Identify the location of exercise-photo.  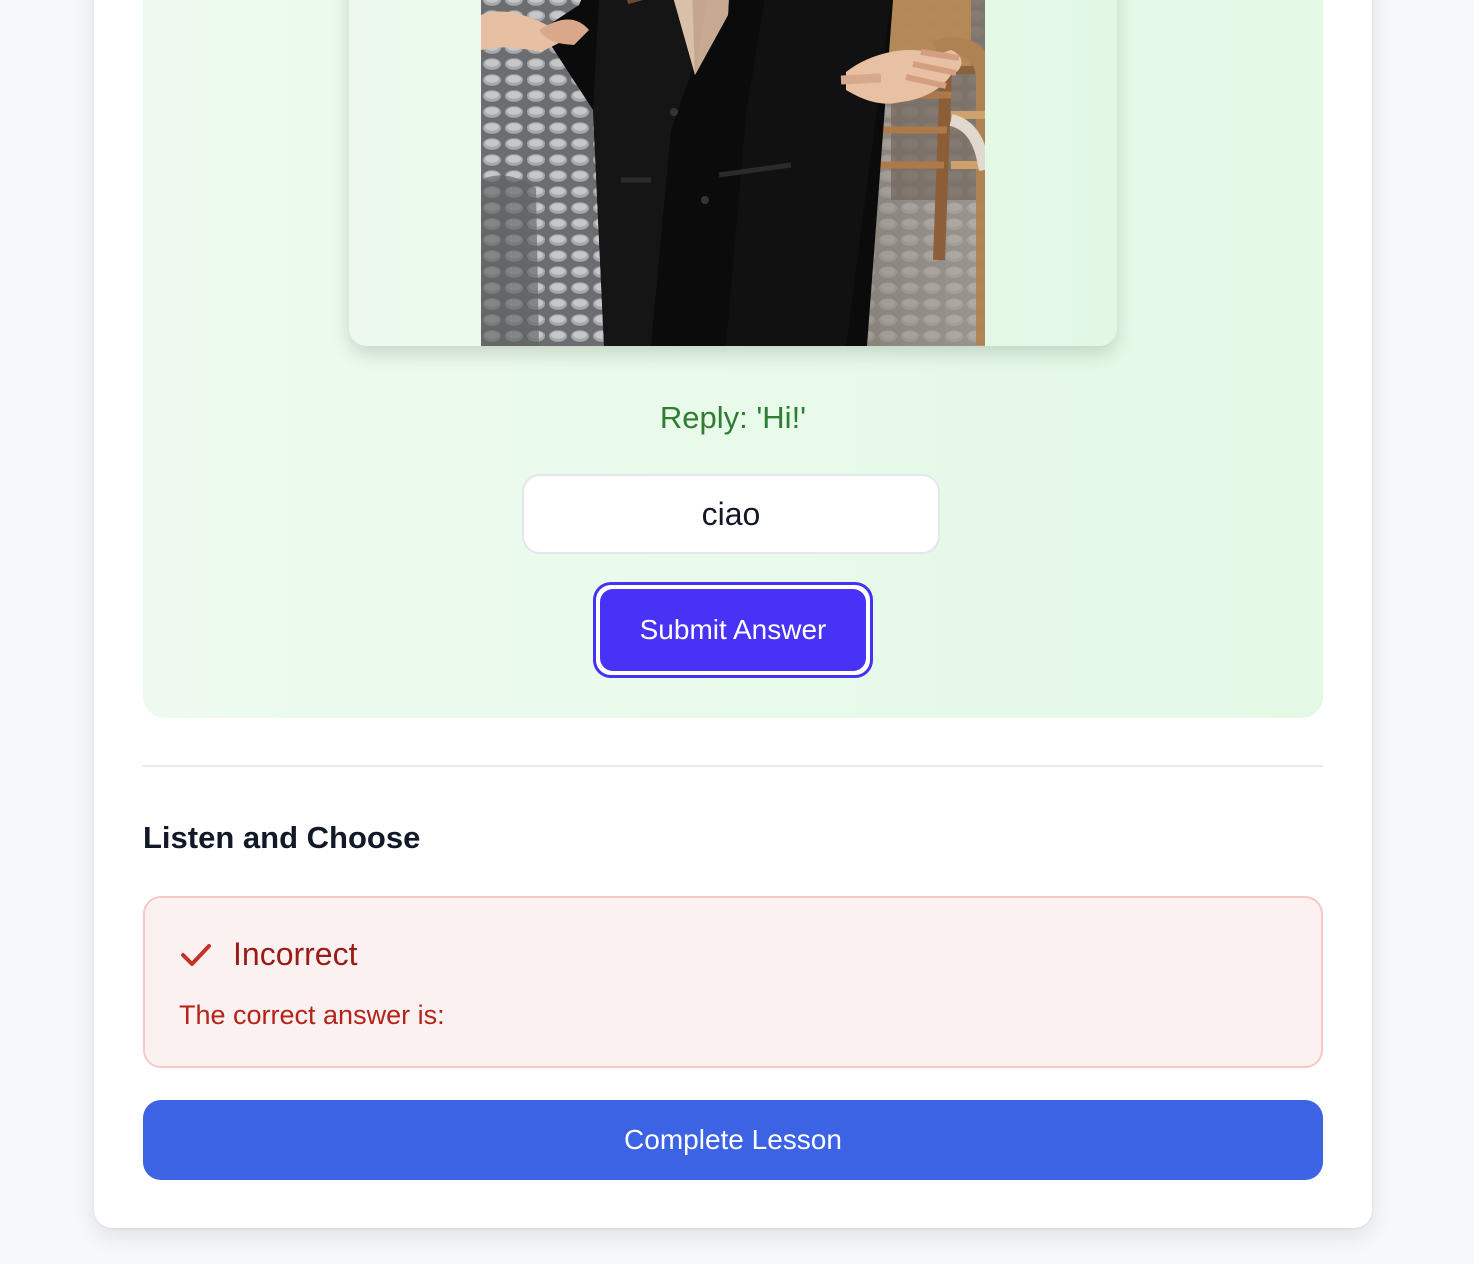
(733, 173).